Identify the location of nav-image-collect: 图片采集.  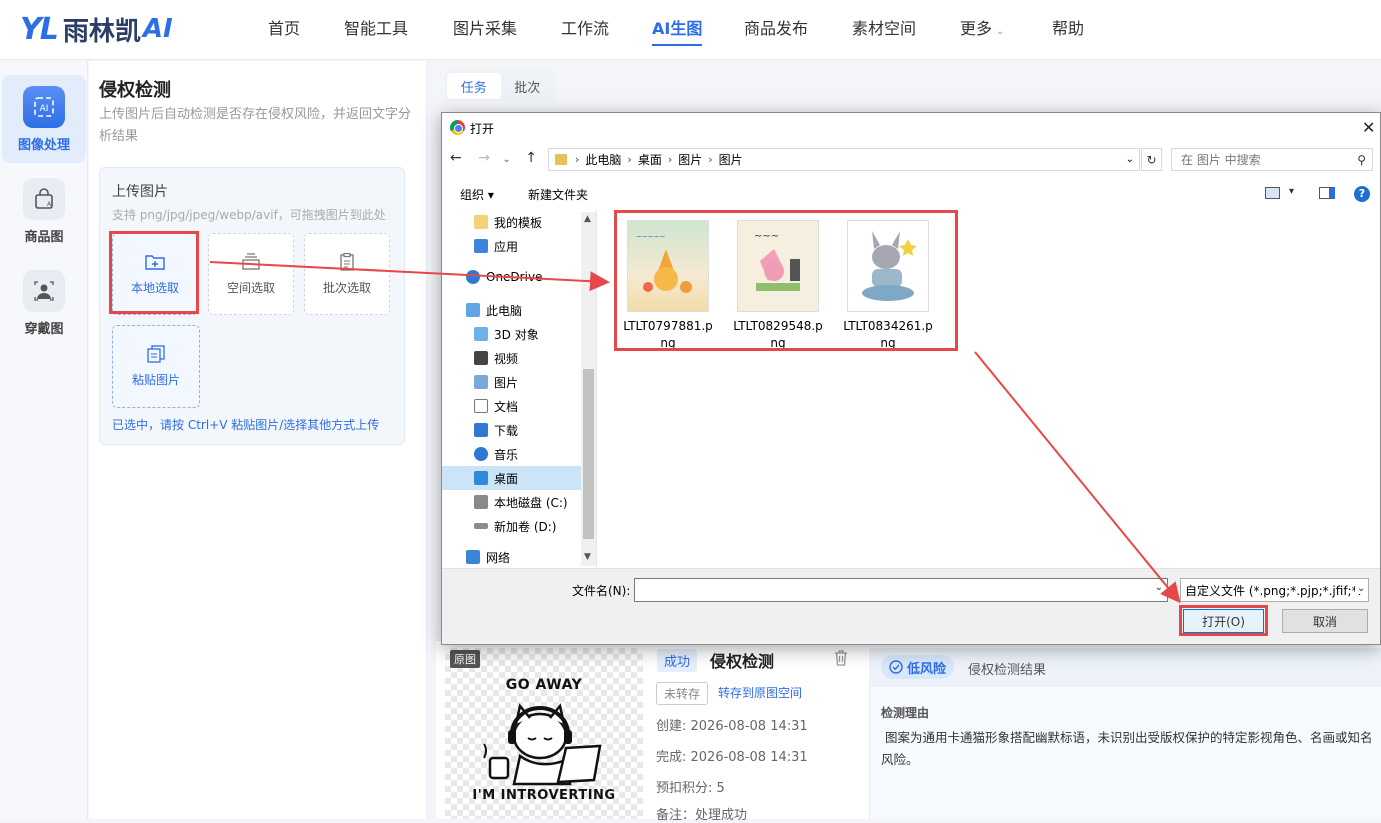
(485, 30).